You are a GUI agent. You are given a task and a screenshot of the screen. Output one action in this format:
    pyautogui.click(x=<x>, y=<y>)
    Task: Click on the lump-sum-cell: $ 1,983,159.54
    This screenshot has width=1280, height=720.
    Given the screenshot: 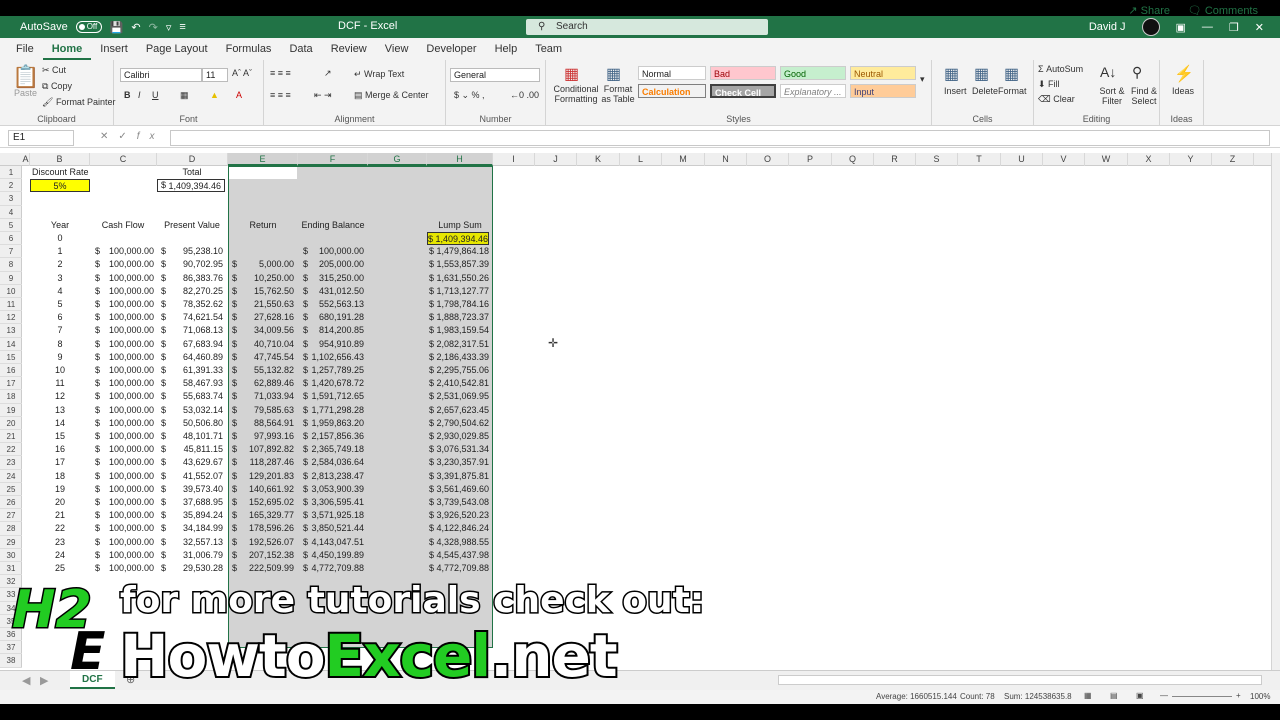 What is the action you would take?
    pyautogui.click(x=458, y=330)
    